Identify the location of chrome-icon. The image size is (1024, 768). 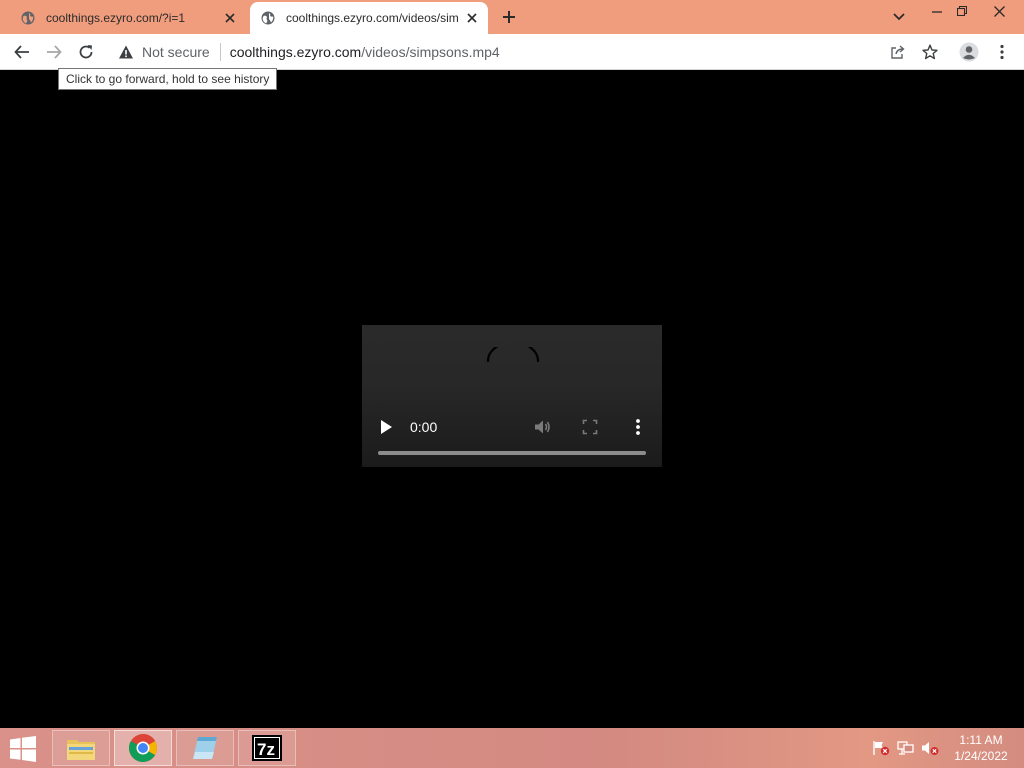
(143, 748).